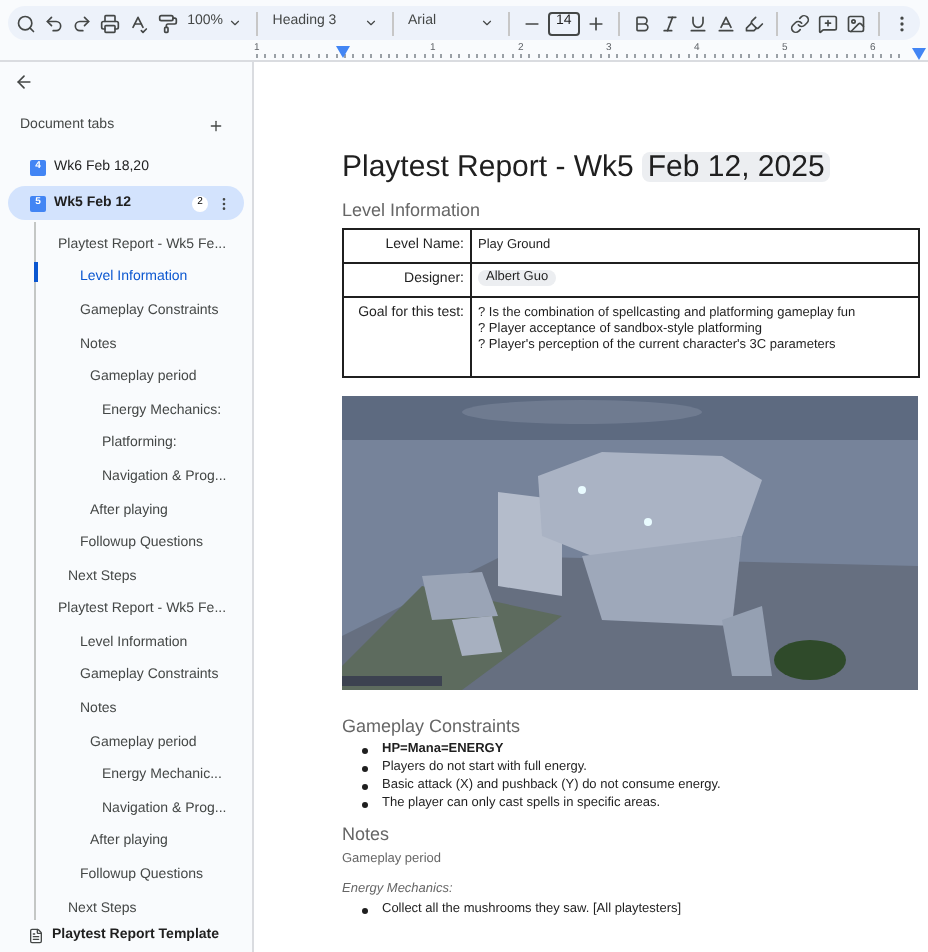 The image size is (928, 952). I want to click on add-tab-icon, so click(216, 126).